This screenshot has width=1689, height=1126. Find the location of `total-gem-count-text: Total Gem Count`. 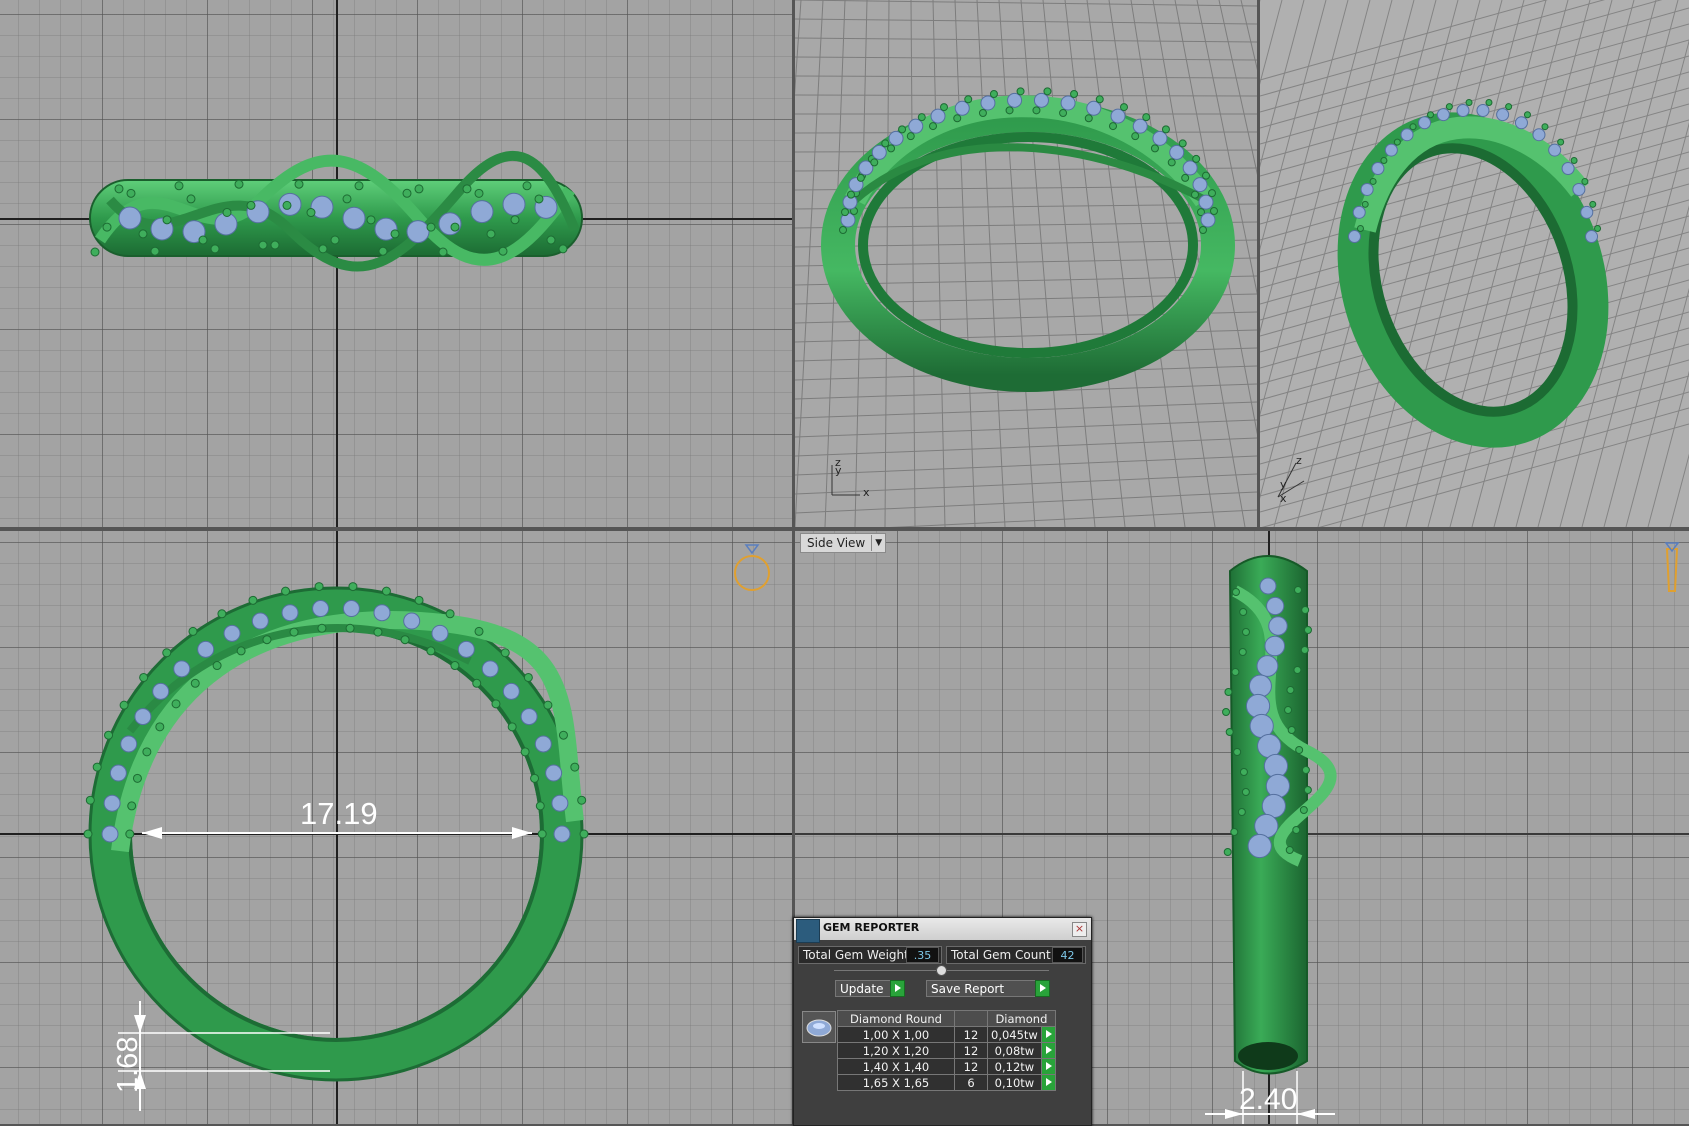

total-gem-count-text: Total Gem Count is located at coordinates (1001, 955).